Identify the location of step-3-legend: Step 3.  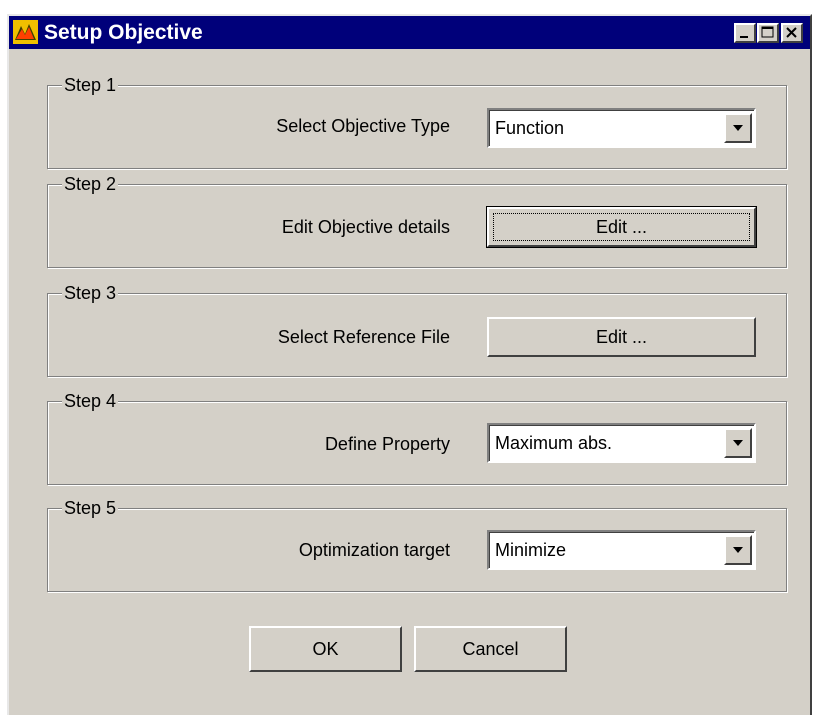
(90, 293).